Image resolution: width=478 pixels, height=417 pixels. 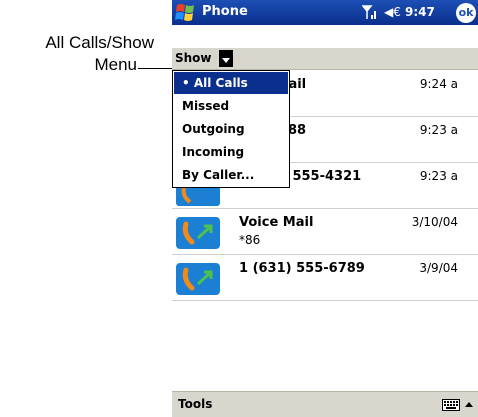 I want to click on call-row: 1 (631) 555-6789 3/9/04, so click(x=325, y=277).